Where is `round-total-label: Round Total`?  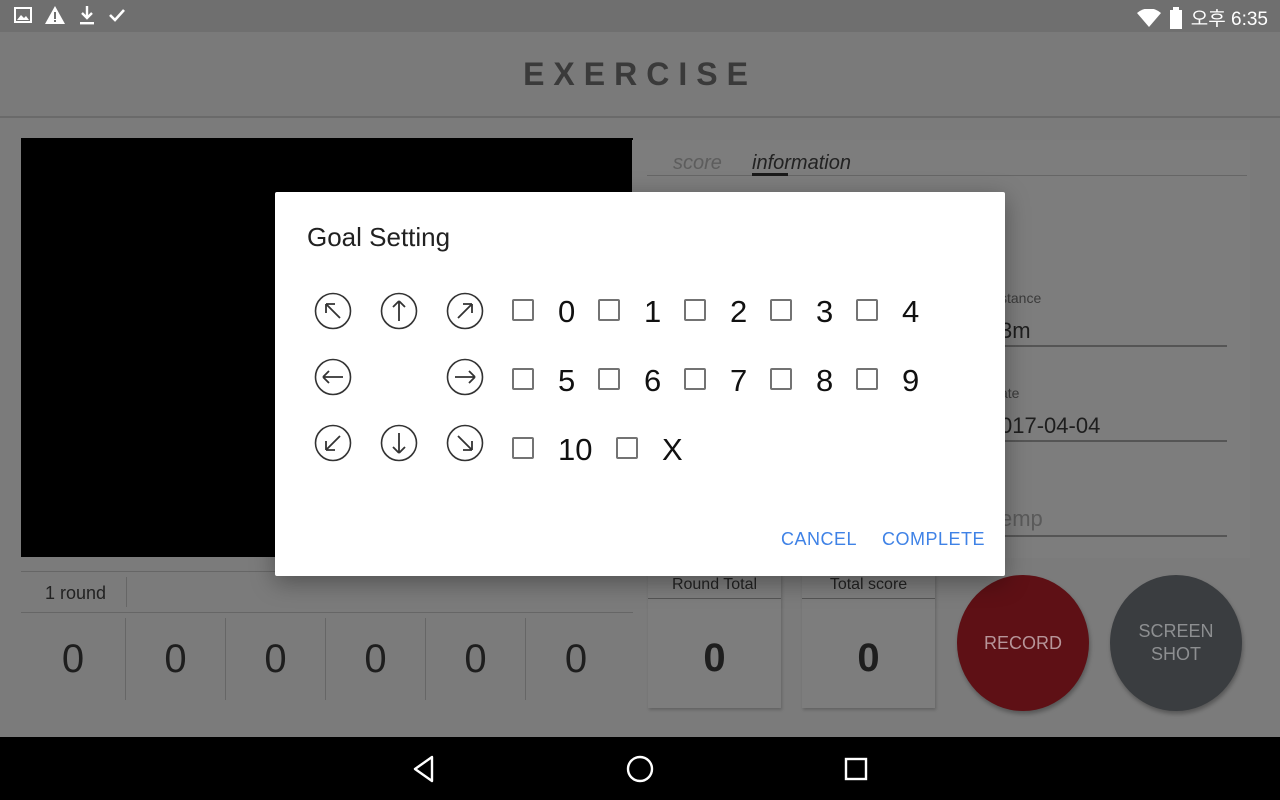 round-total-label: Round Total is located at coordinates (714, 587).